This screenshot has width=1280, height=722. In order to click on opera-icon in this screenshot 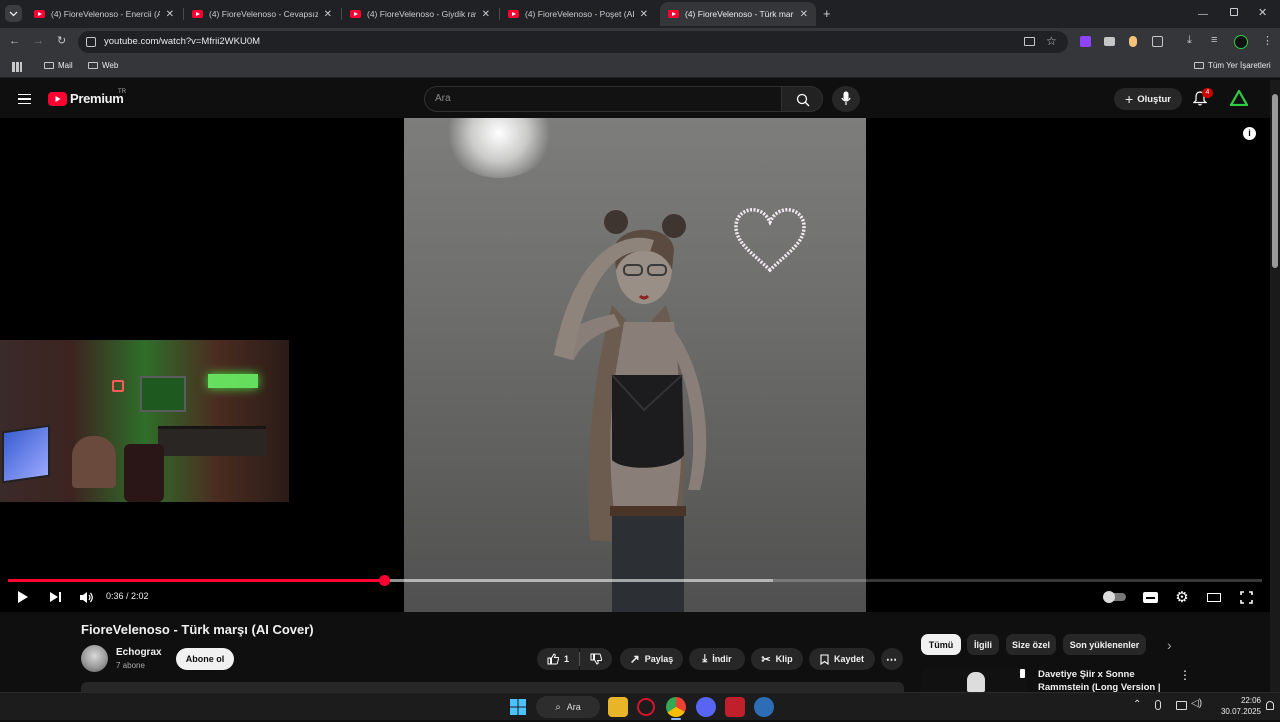, I will do `click(646, 707)`.